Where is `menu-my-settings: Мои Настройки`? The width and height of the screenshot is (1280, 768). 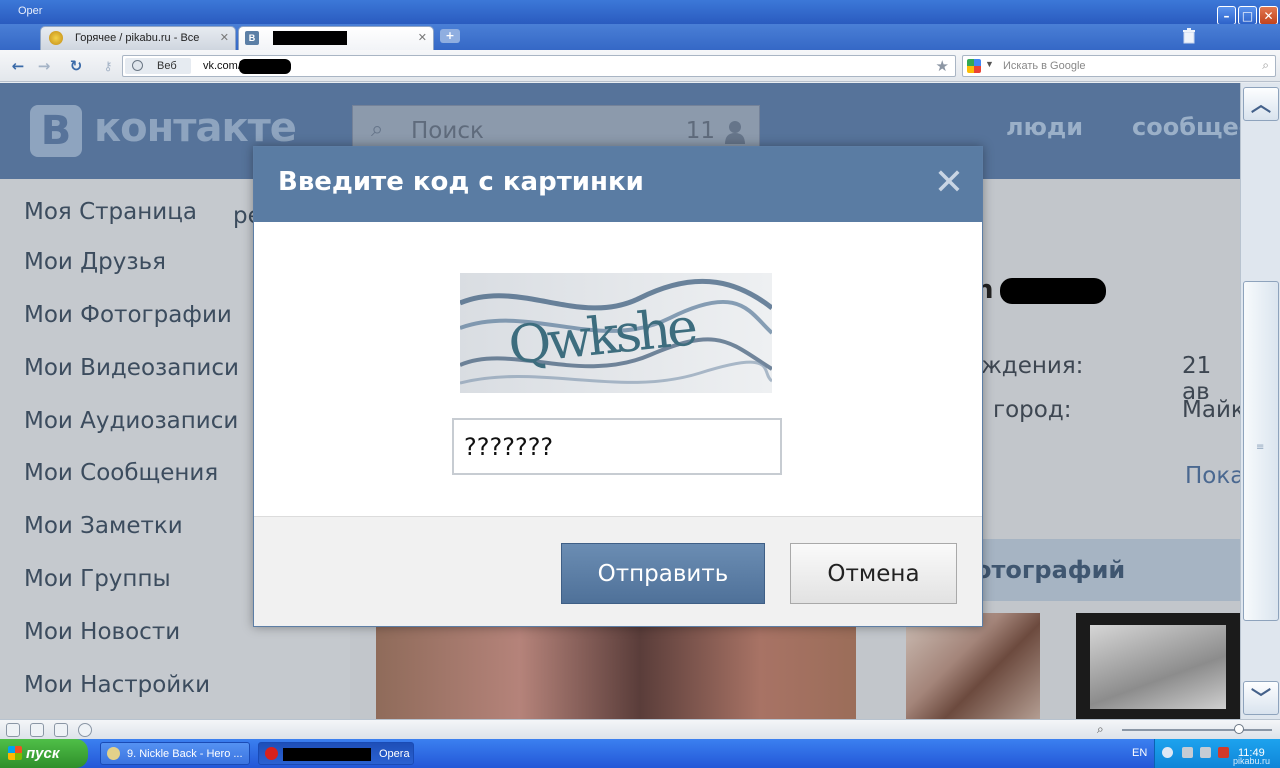 menu-my-settings: Мои Настройки is located at coordinates (117, 685).